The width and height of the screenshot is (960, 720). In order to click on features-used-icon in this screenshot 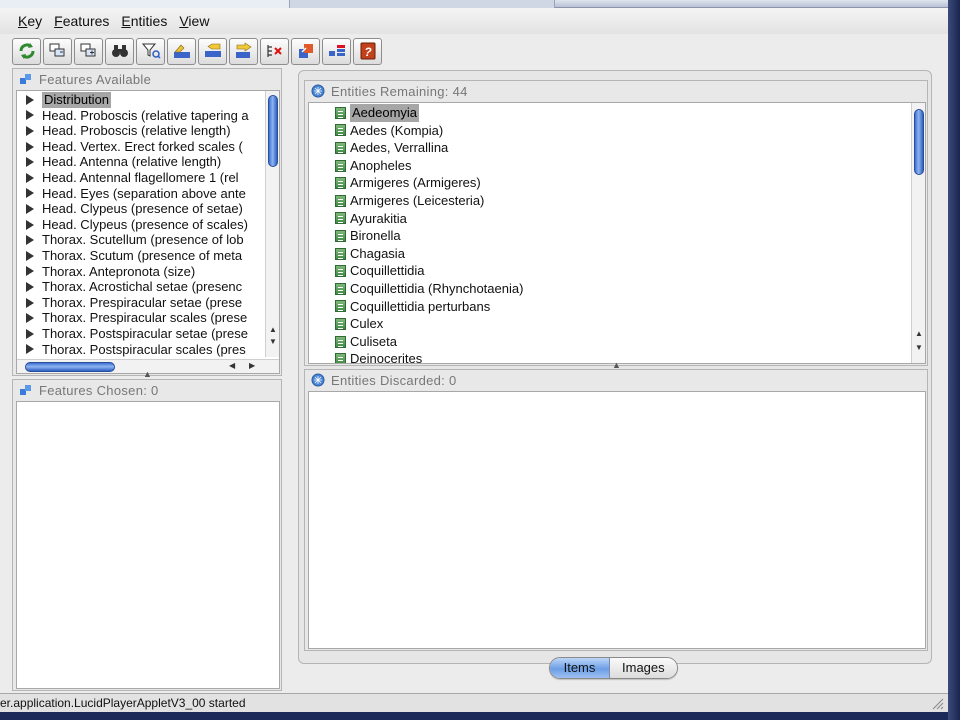, I will do `click(56, 50)`.